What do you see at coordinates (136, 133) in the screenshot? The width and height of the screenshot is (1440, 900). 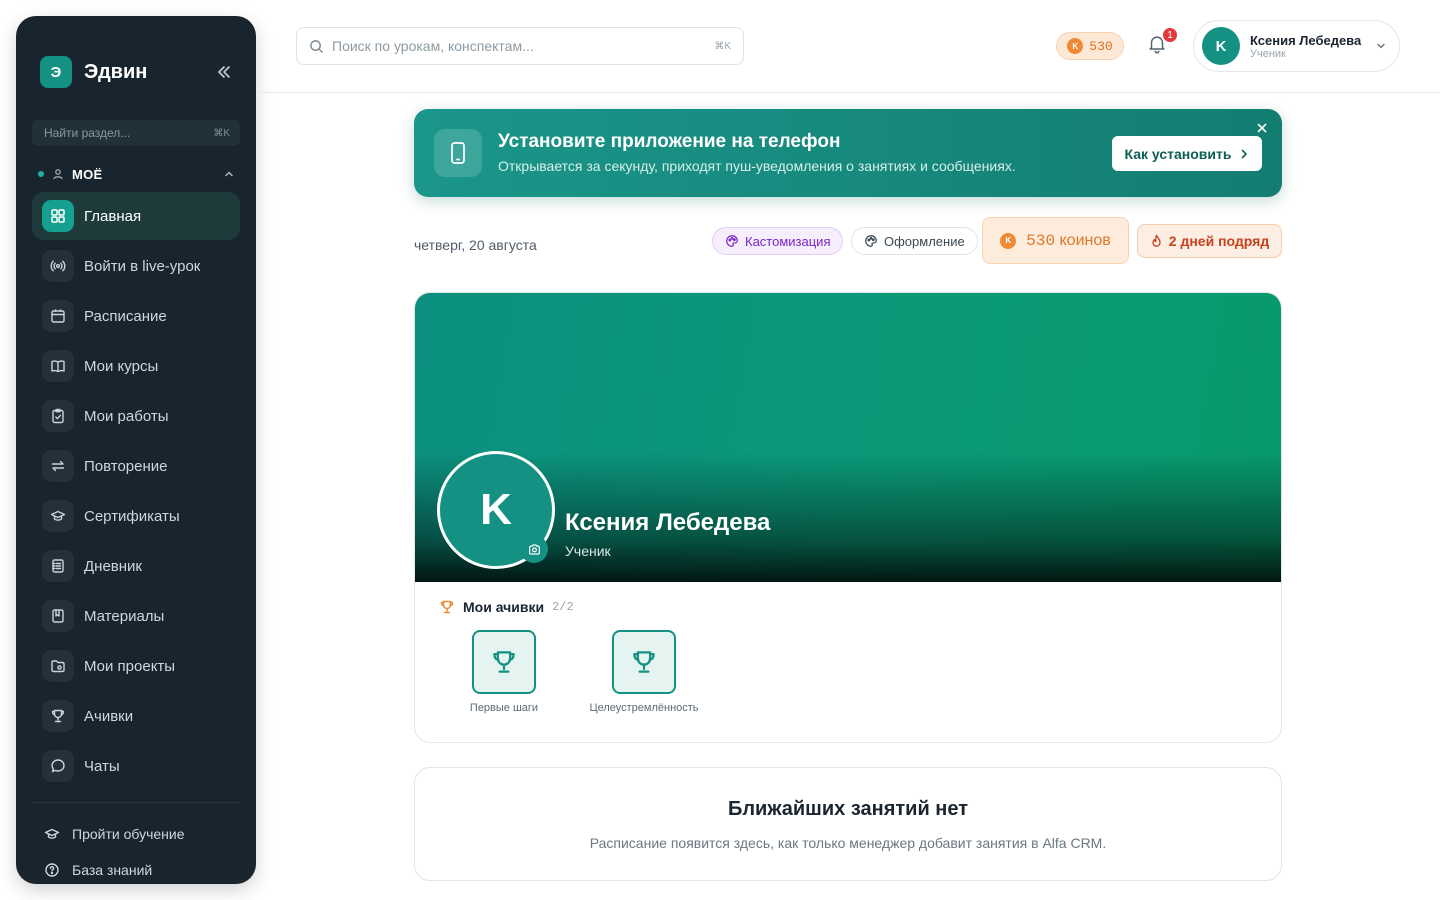 I see `section-search: Найти раздел... ⌘K` at bounding box center [136, 133].